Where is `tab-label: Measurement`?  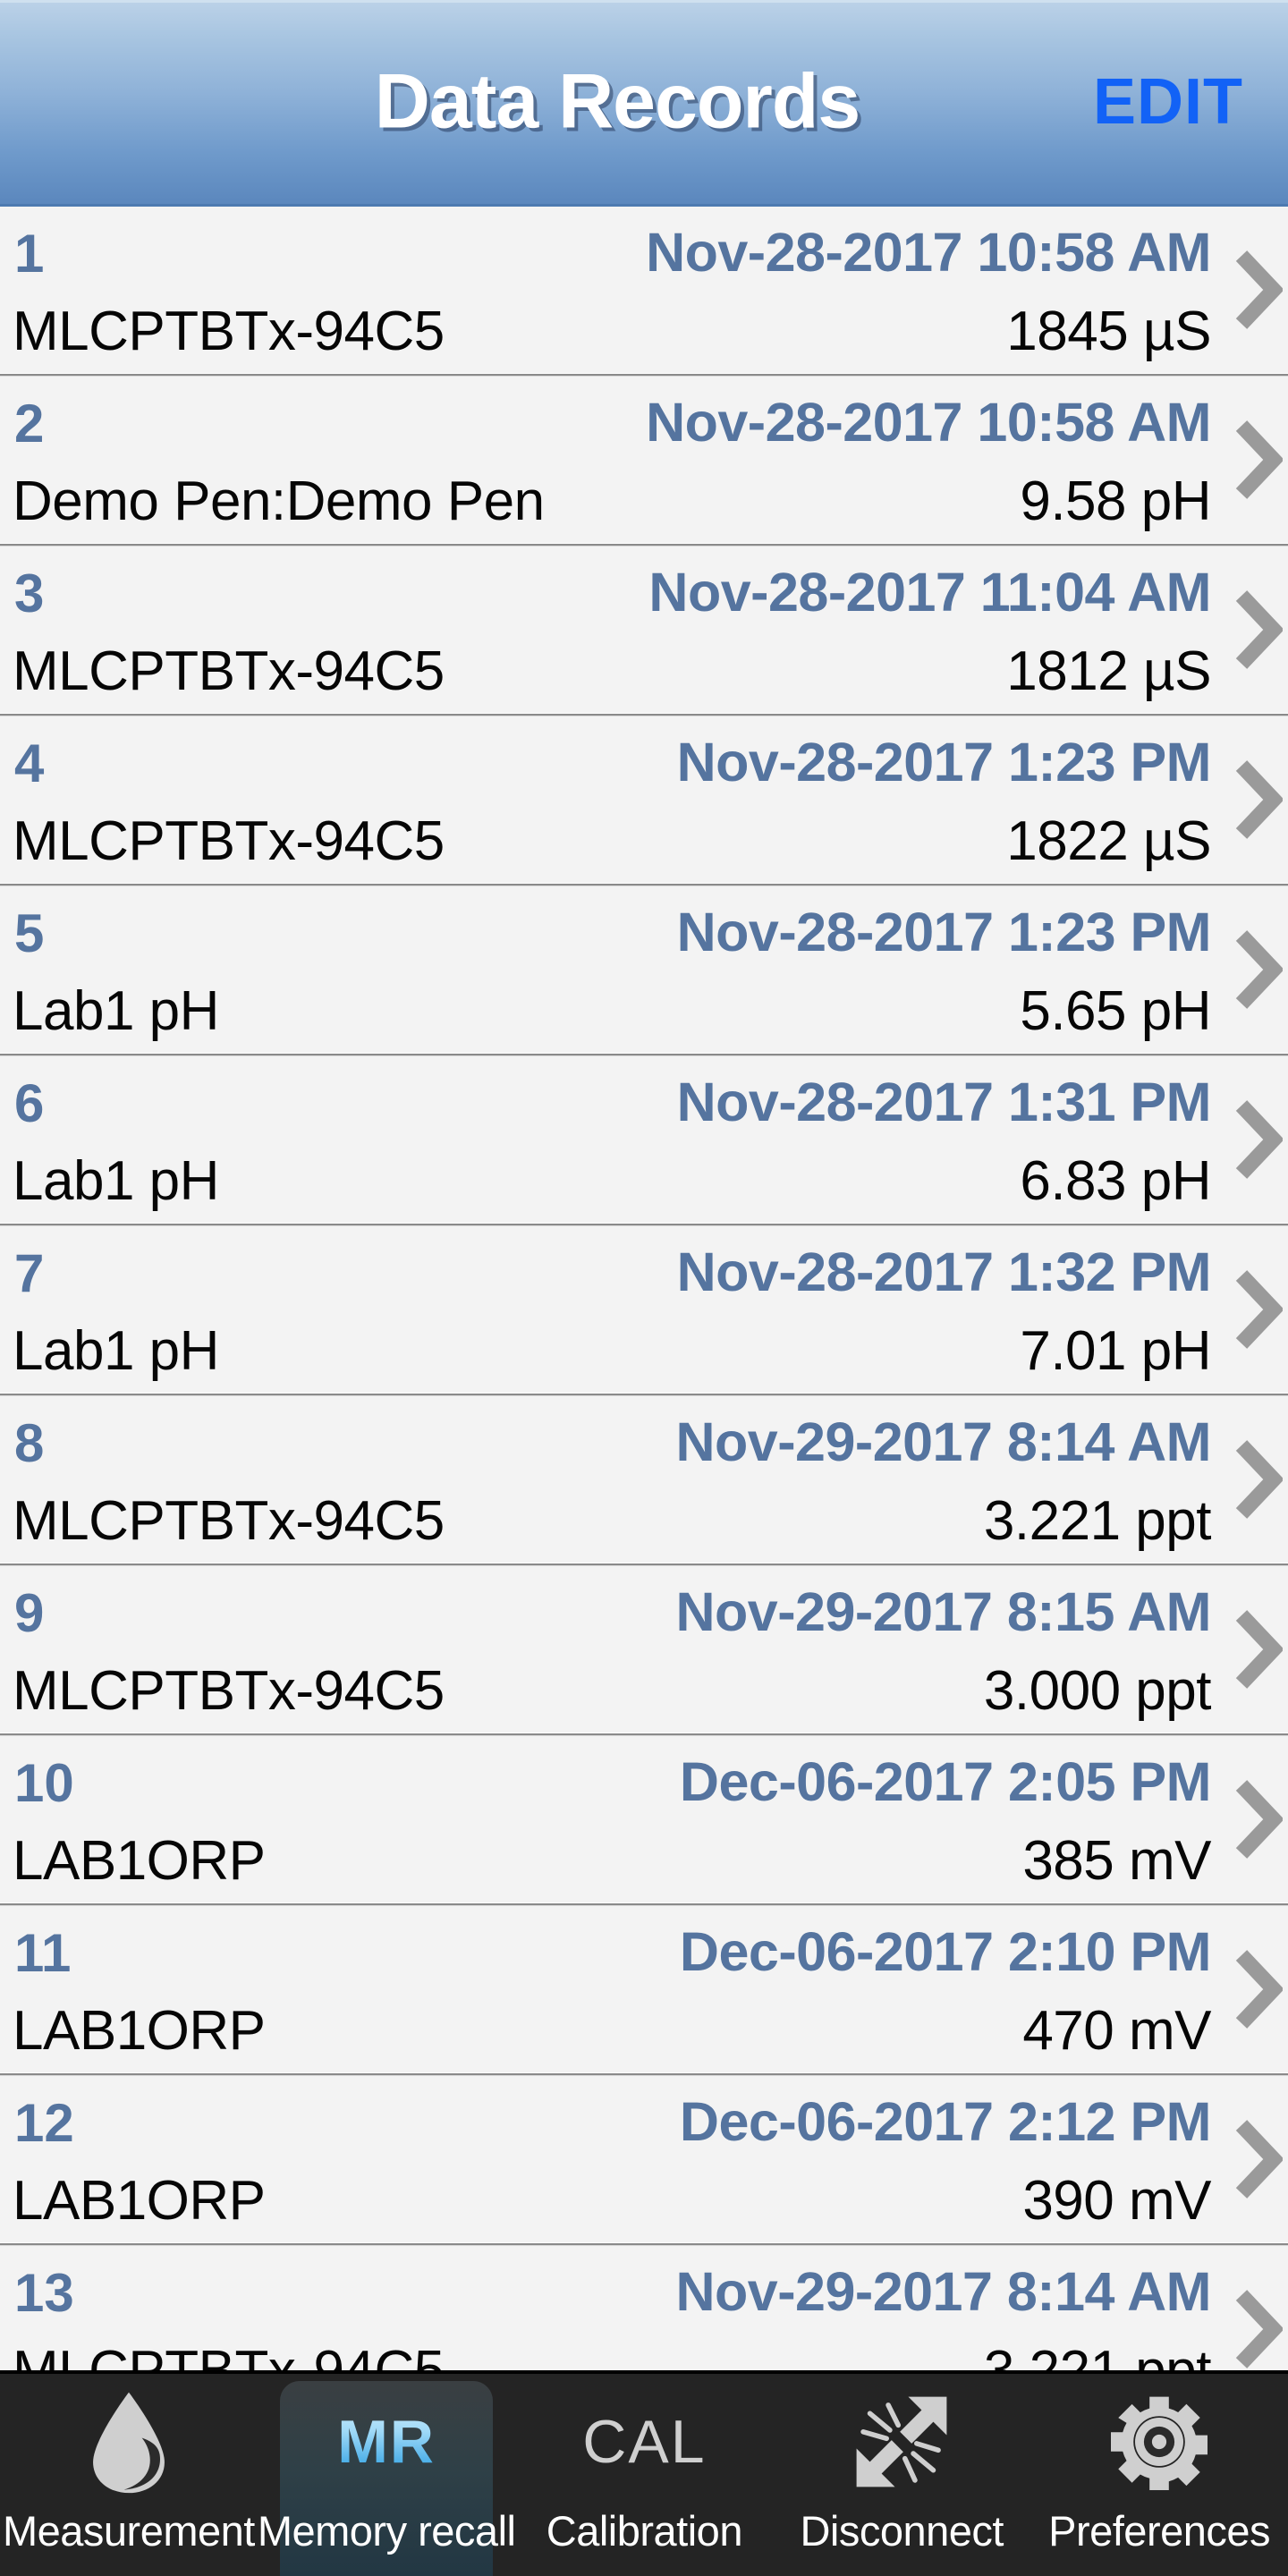
tab-label: Measurement is located at coordinates (128, 2531).